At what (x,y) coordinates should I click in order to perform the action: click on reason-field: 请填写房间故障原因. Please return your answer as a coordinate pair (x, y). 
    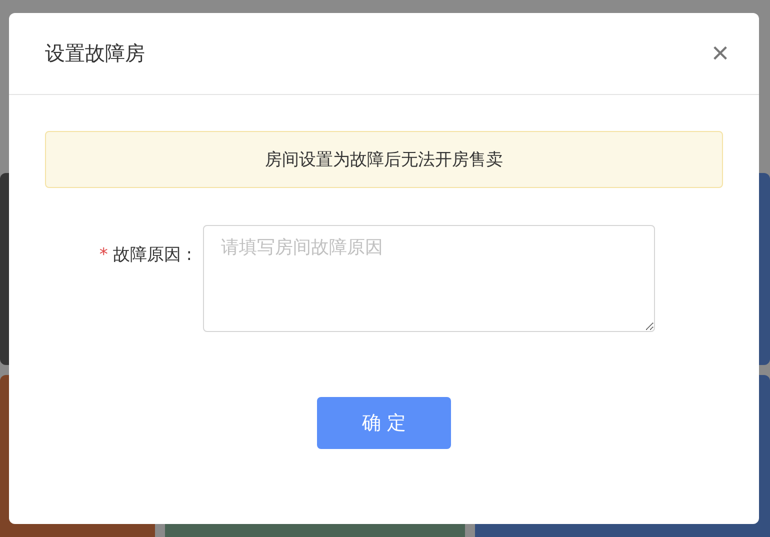
    Looking at the image, I should click on (429, 278).